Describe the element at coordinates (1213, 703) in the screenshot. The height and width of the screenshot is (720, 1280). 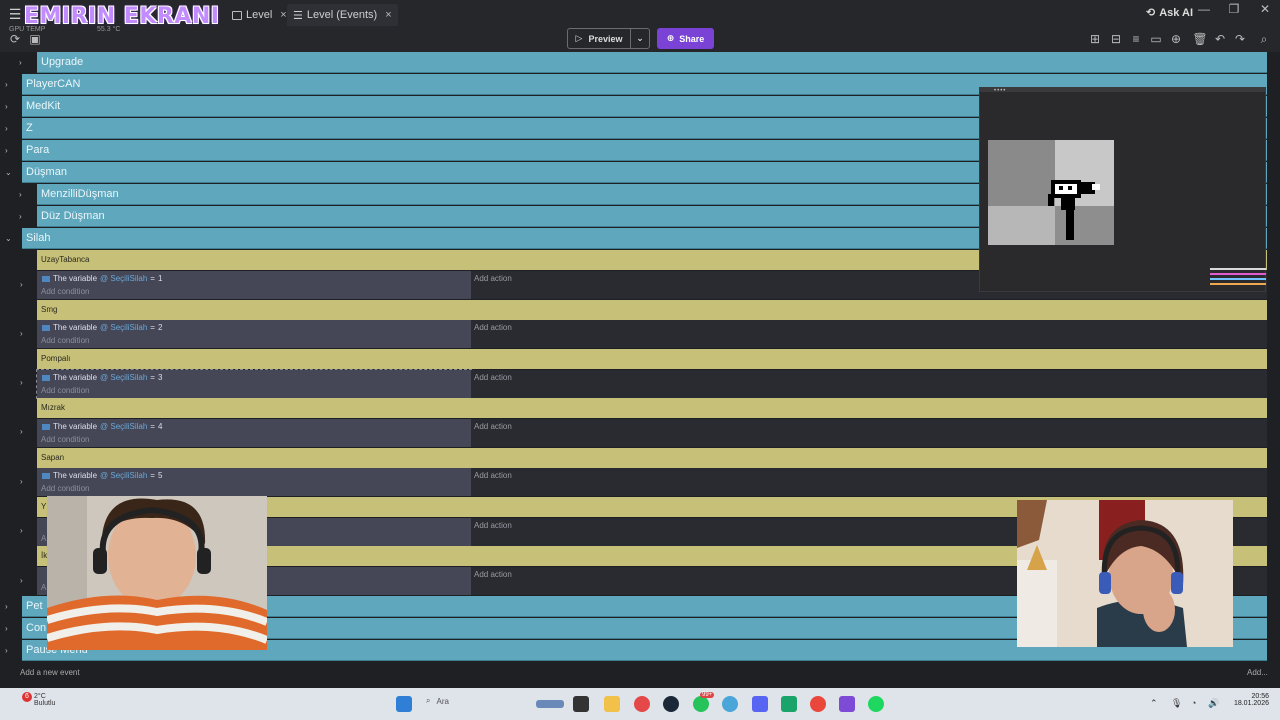
I see `volume-icon: 🔊` at that location.